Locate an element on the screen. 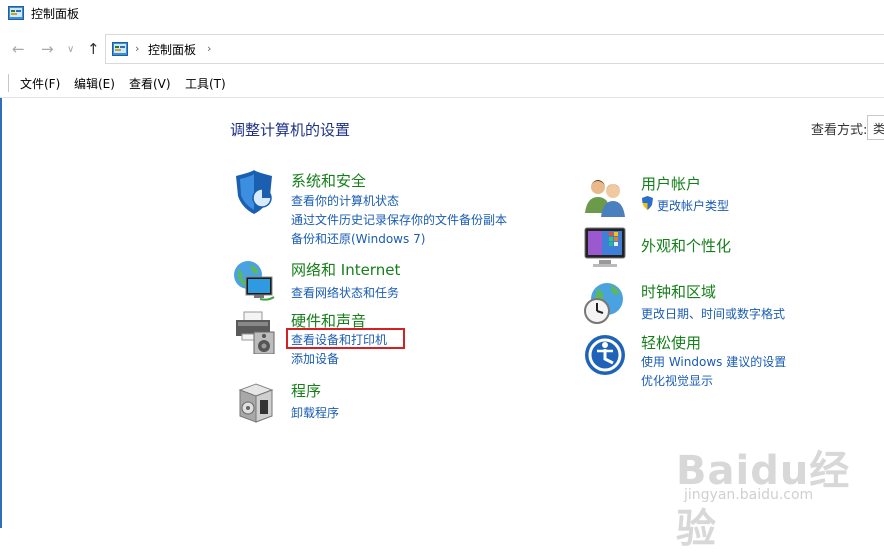 This screenshot has width=884, height=554. category-appearance-personalization: 外观和个性化 is located at coordinates (686, 245).